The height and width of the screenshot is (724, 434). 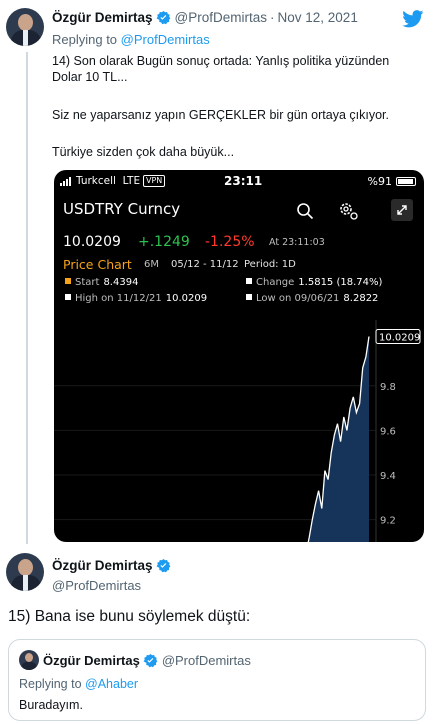 I want to click on signal-icon, so click(x=65, y=181).